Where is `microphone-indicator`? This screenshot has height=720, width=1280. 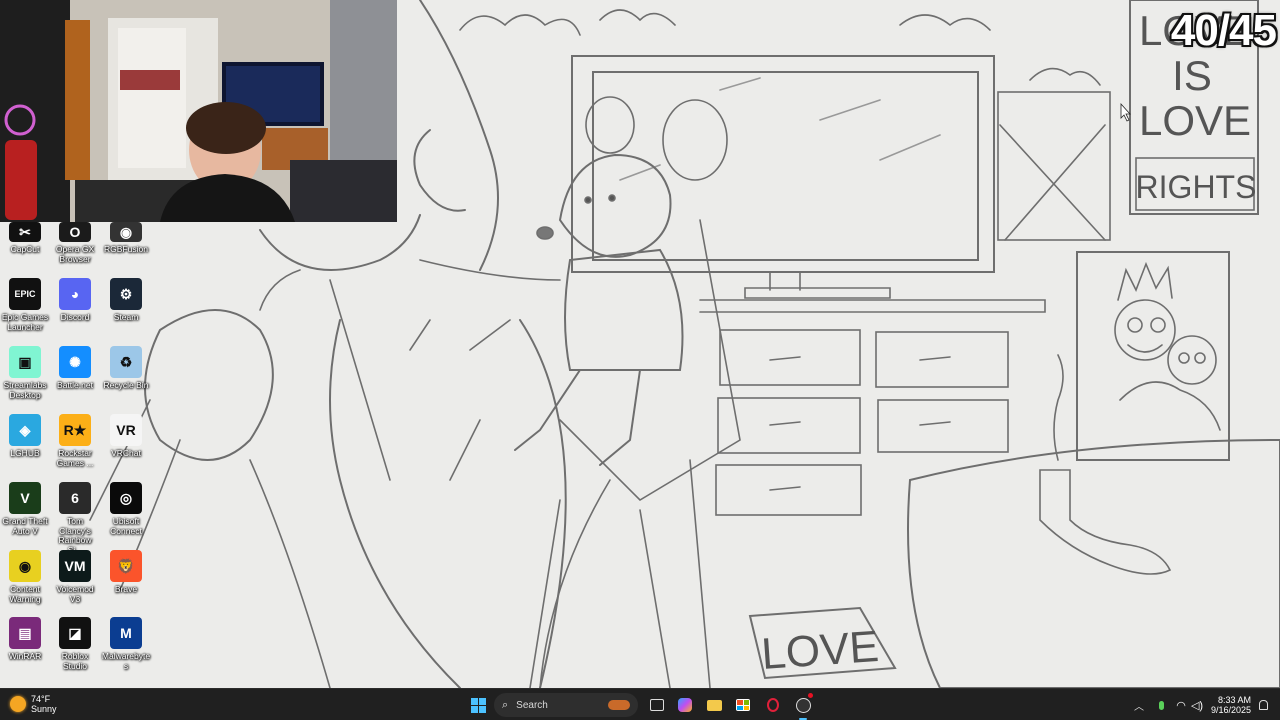 microphone-indicator is located at coordinates (1161, 705).